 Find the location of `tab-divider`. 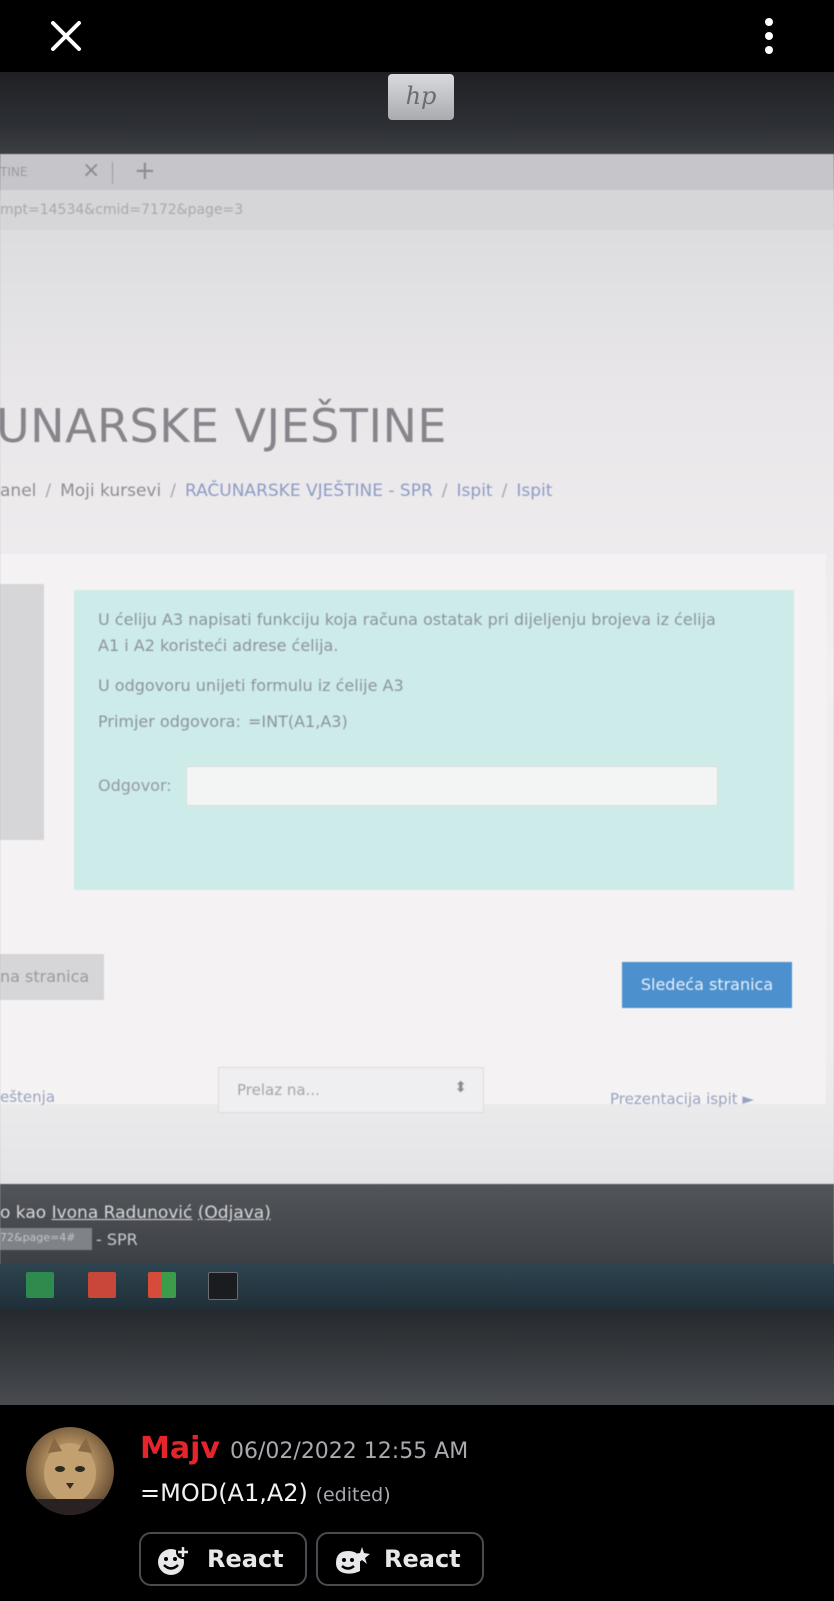

tab-divider is located at coordinates (112, 173).